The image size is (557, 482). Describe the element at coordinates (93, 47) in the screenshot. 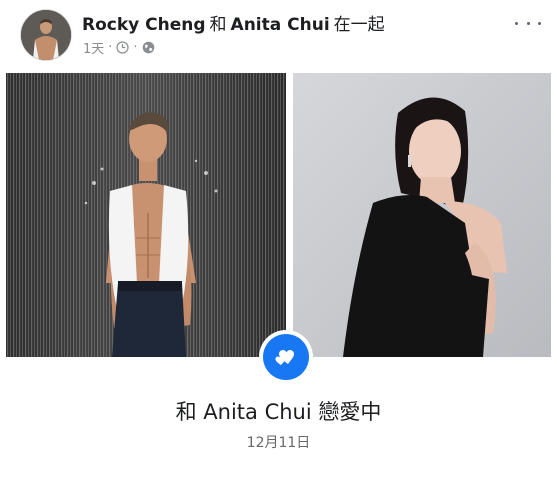

I see `post-timestamp: 1天` at that location.